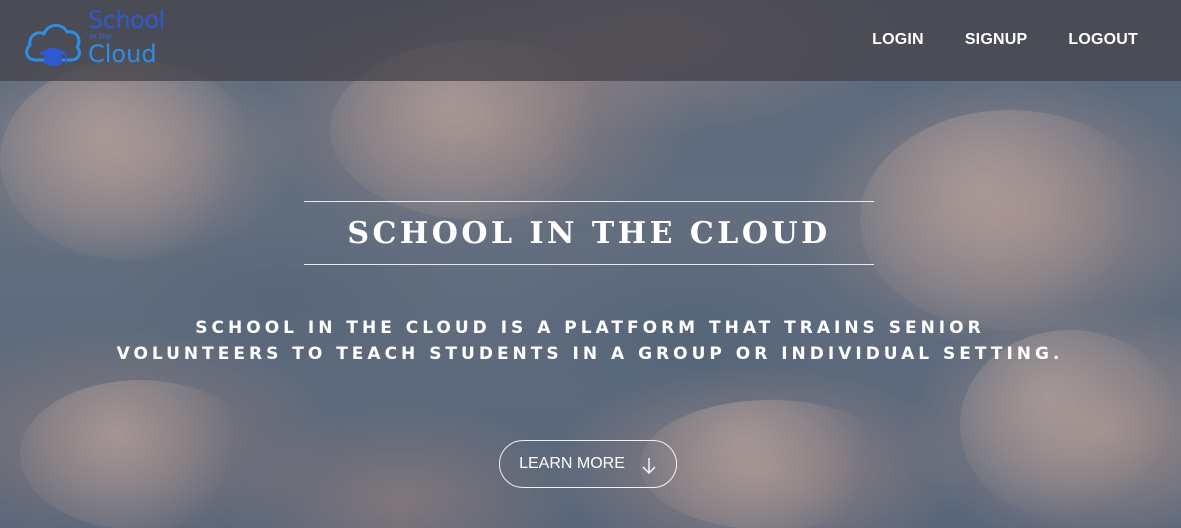  Describe the element at coordinates (1103, 40) in the screenshot. I see `nav-logout-link: LOGOUT` at that location.